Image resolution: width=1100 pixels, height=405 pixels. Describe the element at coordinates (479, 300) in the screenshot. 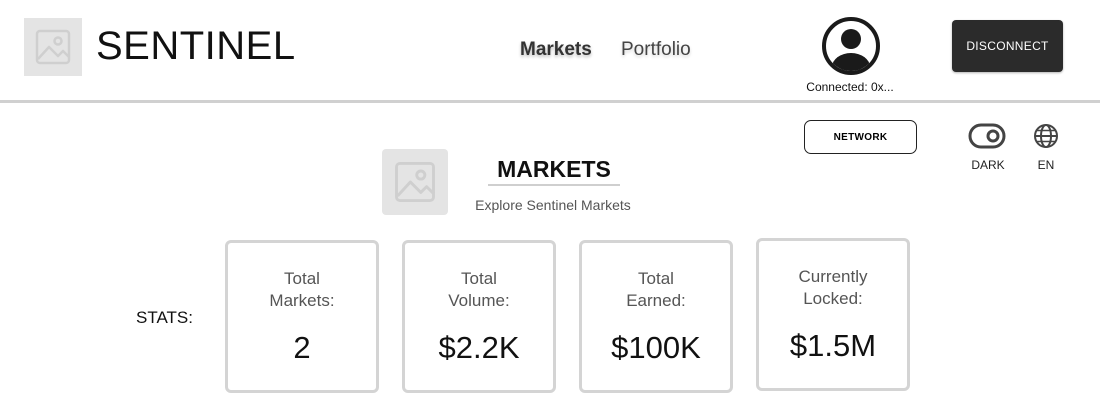

I see `stat-title-line: Volume:` at that location.